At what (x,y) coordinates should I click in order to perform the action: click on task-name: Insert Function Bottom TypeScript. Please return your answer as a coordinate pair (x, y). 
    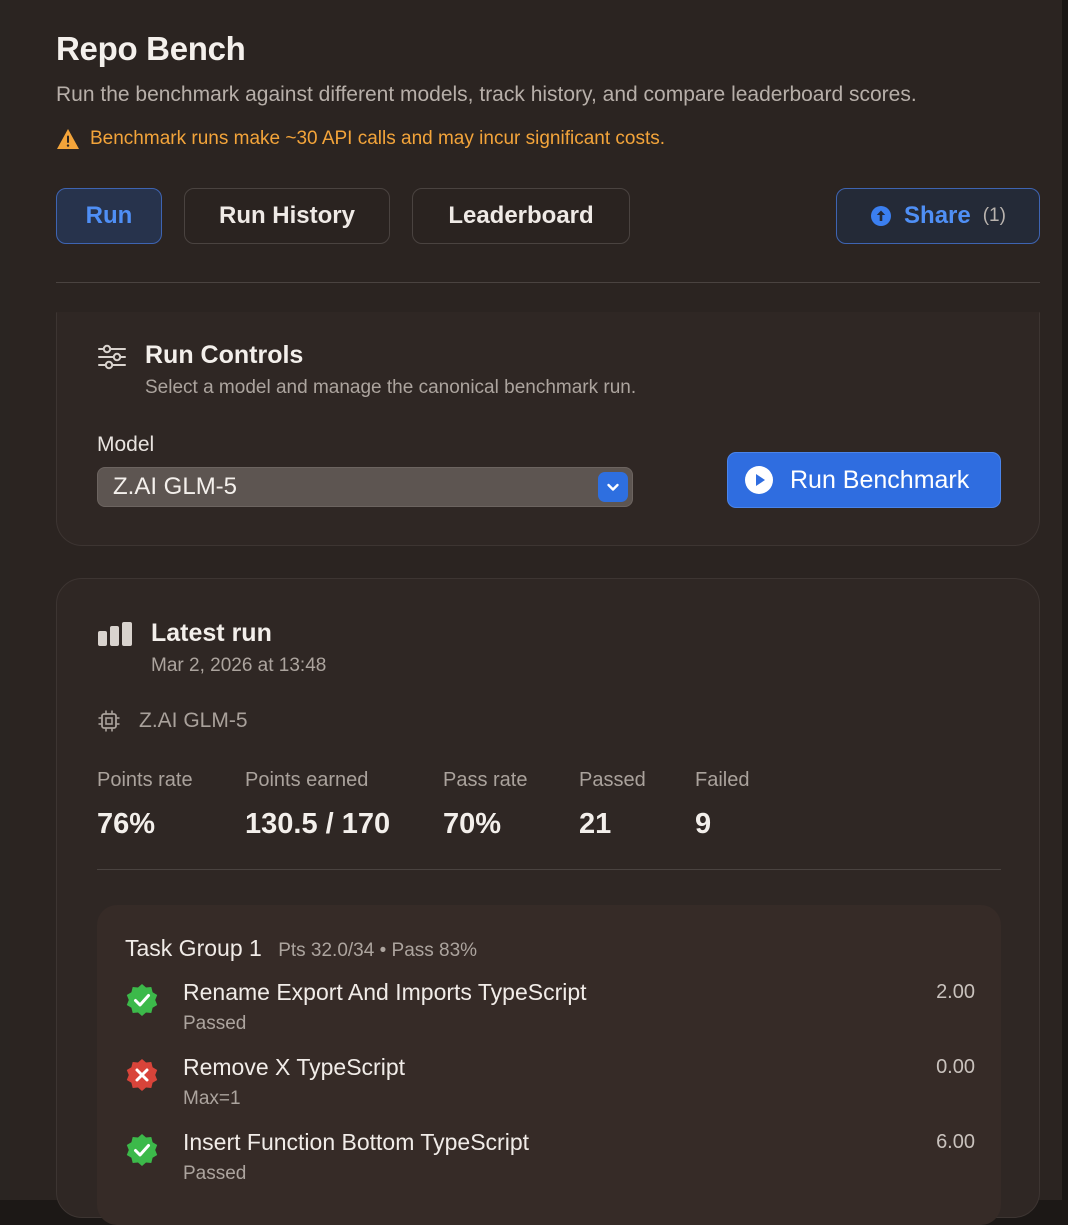
    Looking at the image, I should click on (356, 1142).